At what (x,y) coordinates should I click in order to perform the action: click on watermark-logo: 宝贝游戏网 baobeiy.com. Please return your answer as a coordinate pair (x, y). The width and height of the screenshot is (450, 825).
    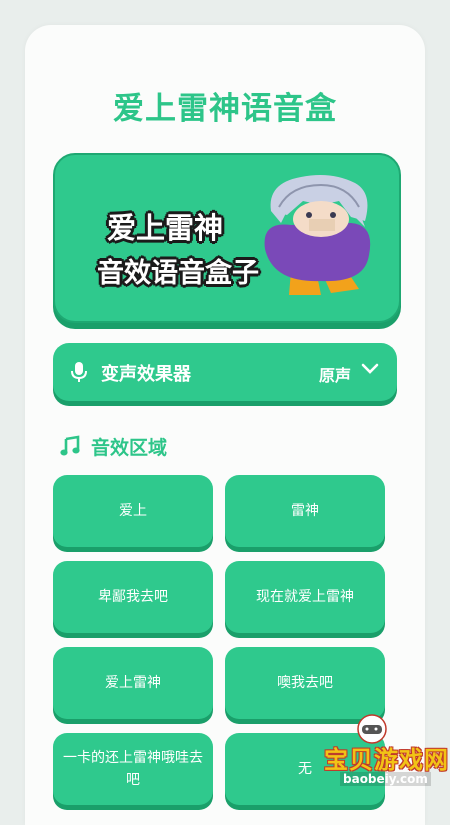
    Looking at the image, I should click on (369, 752).